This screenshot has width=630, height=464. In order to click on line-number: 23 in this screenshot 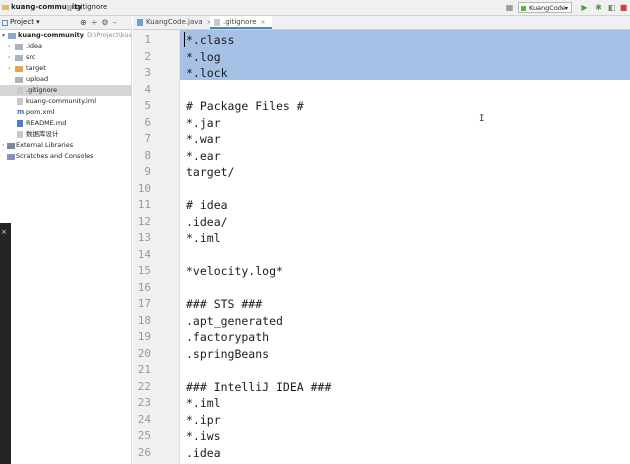, I will do `click(144, 402)`.